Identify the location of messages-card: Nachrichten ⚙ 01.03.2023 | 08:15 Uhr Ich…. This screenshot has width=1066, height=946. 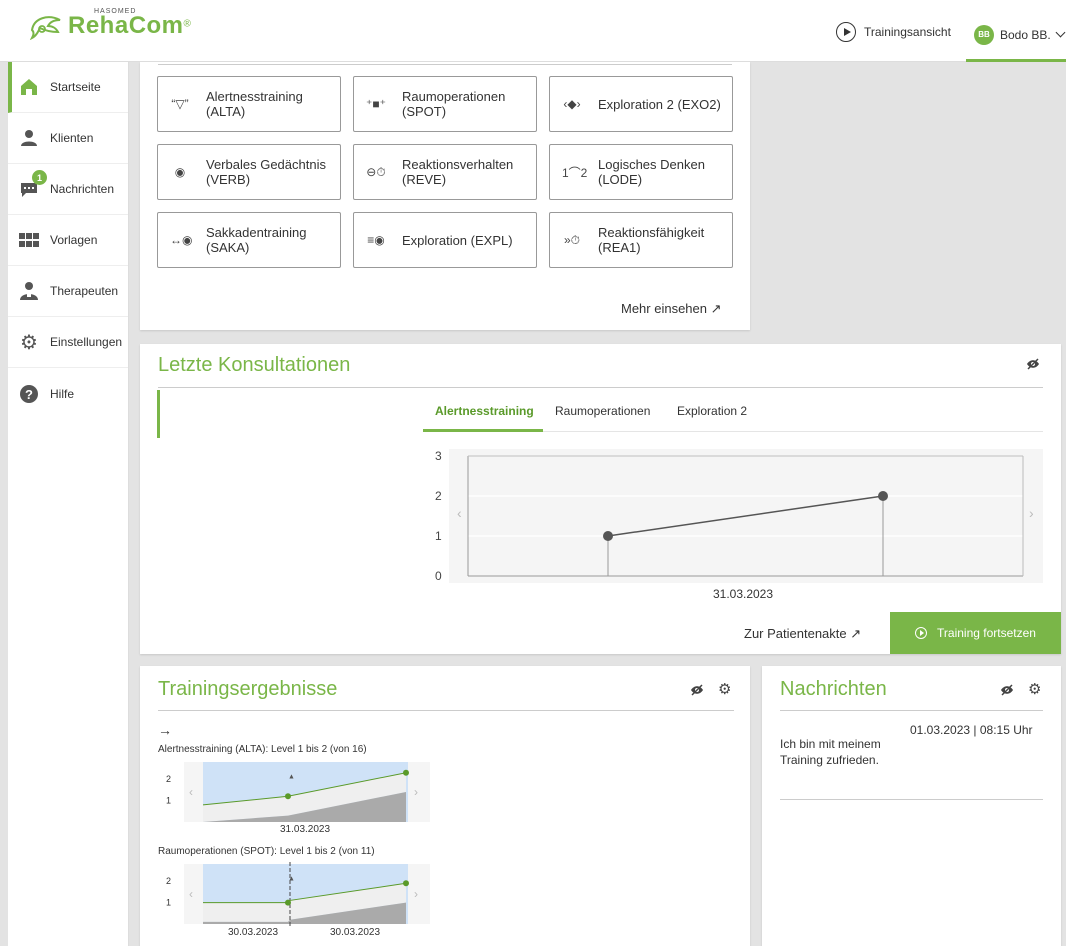
(911, 806).